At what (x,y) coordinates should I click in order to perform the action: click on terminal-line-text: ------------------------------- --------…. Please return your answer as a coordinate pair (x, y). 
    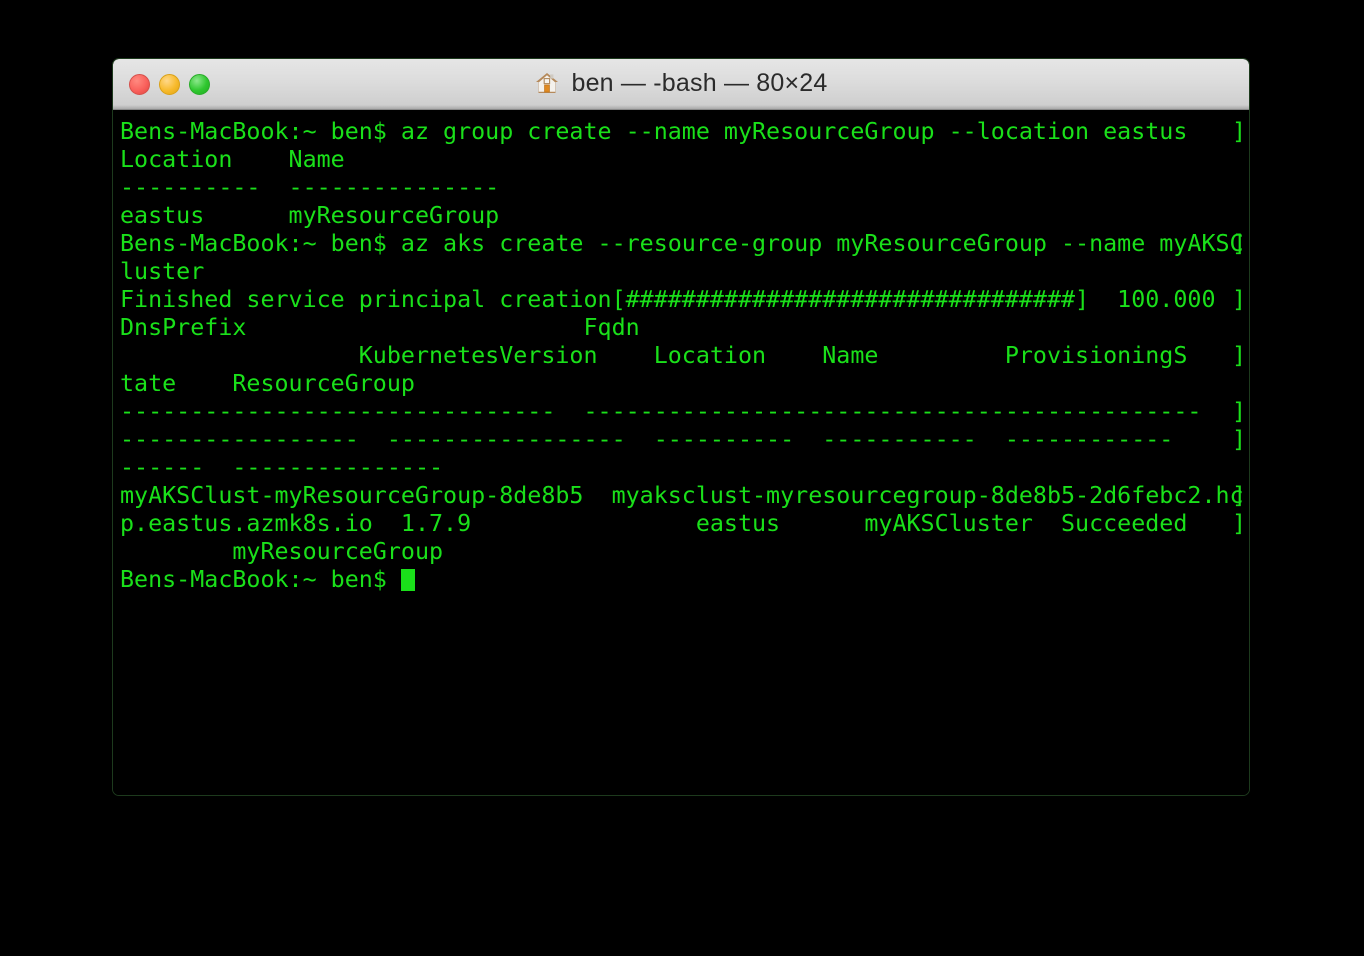
    Looking at the image, I should click on (661, 411).